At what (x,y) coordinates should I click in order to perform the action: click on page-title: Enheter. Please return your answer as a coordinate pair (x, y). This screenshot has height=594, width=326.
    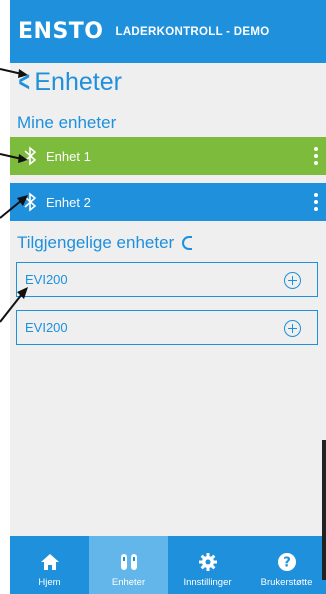
    Looking at the image, I should click on (78, 81).